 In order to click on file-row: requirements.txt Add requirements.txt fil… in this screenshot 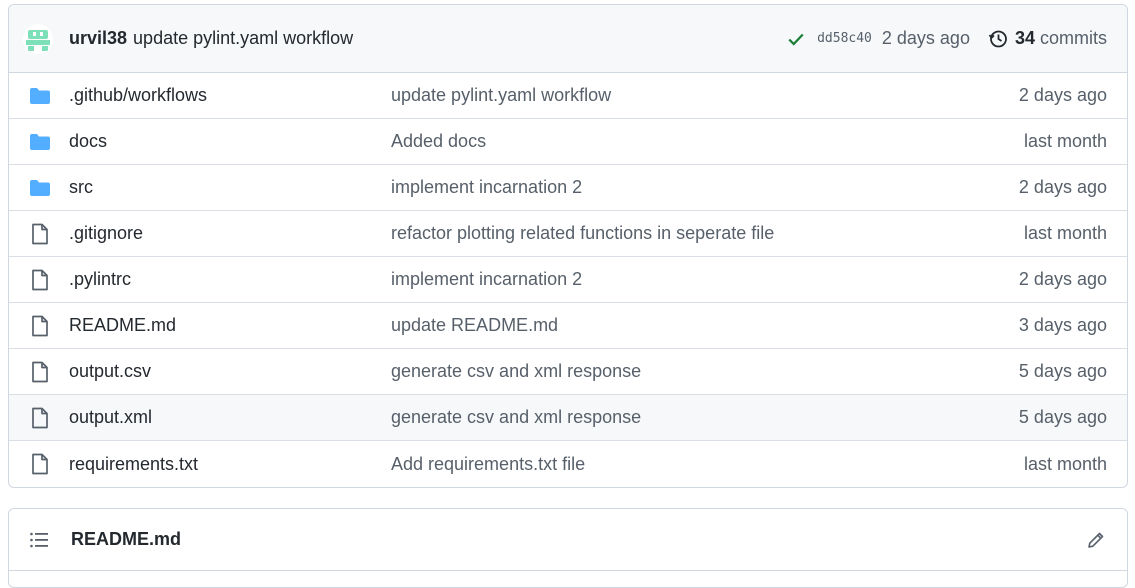, I will do `click(568, 464)`.